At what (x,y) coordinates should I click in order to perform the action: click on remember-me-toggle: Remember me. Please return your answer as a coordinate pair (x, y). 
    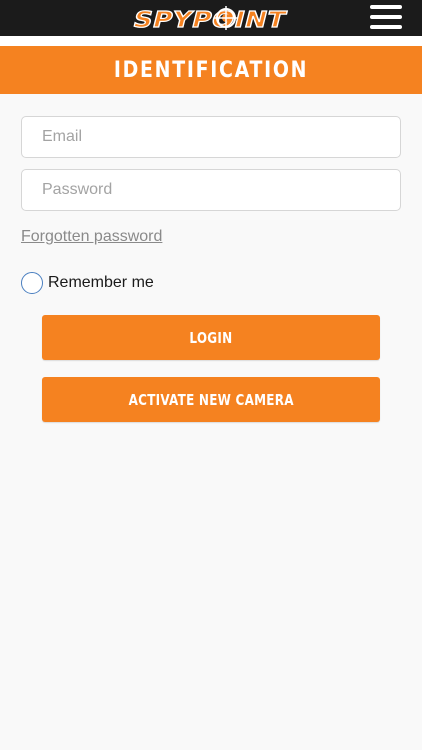
    Looking at the image, I should click on (87, 283).